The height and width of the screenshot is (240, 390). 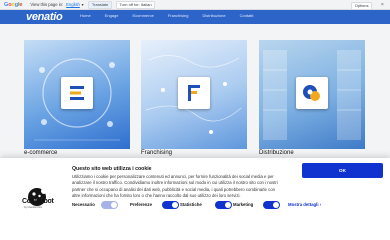 I want to click on card-title-ecommerce: e-commerce, so click(x=40, y=153).